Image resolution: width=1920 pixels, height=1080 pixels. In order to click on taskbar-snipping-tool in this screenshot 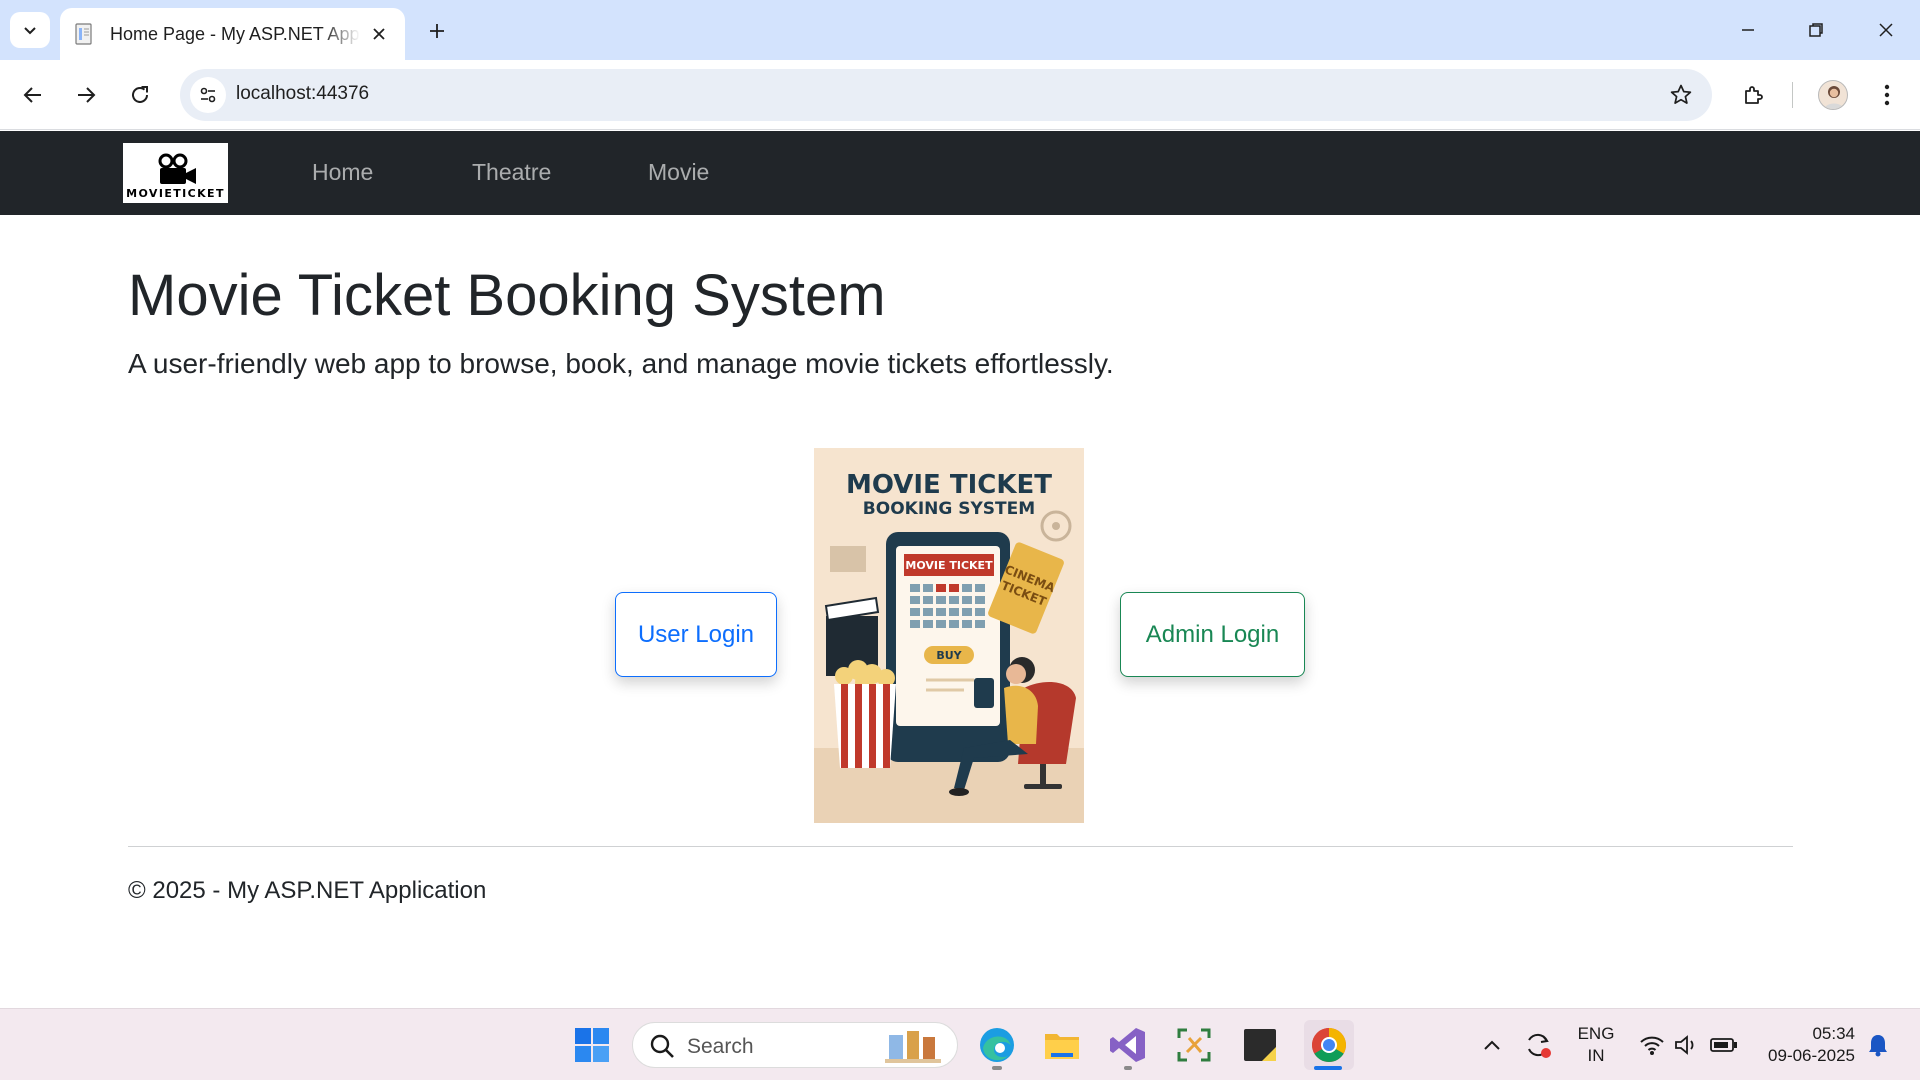, I will do `click(1194, 1045)`.